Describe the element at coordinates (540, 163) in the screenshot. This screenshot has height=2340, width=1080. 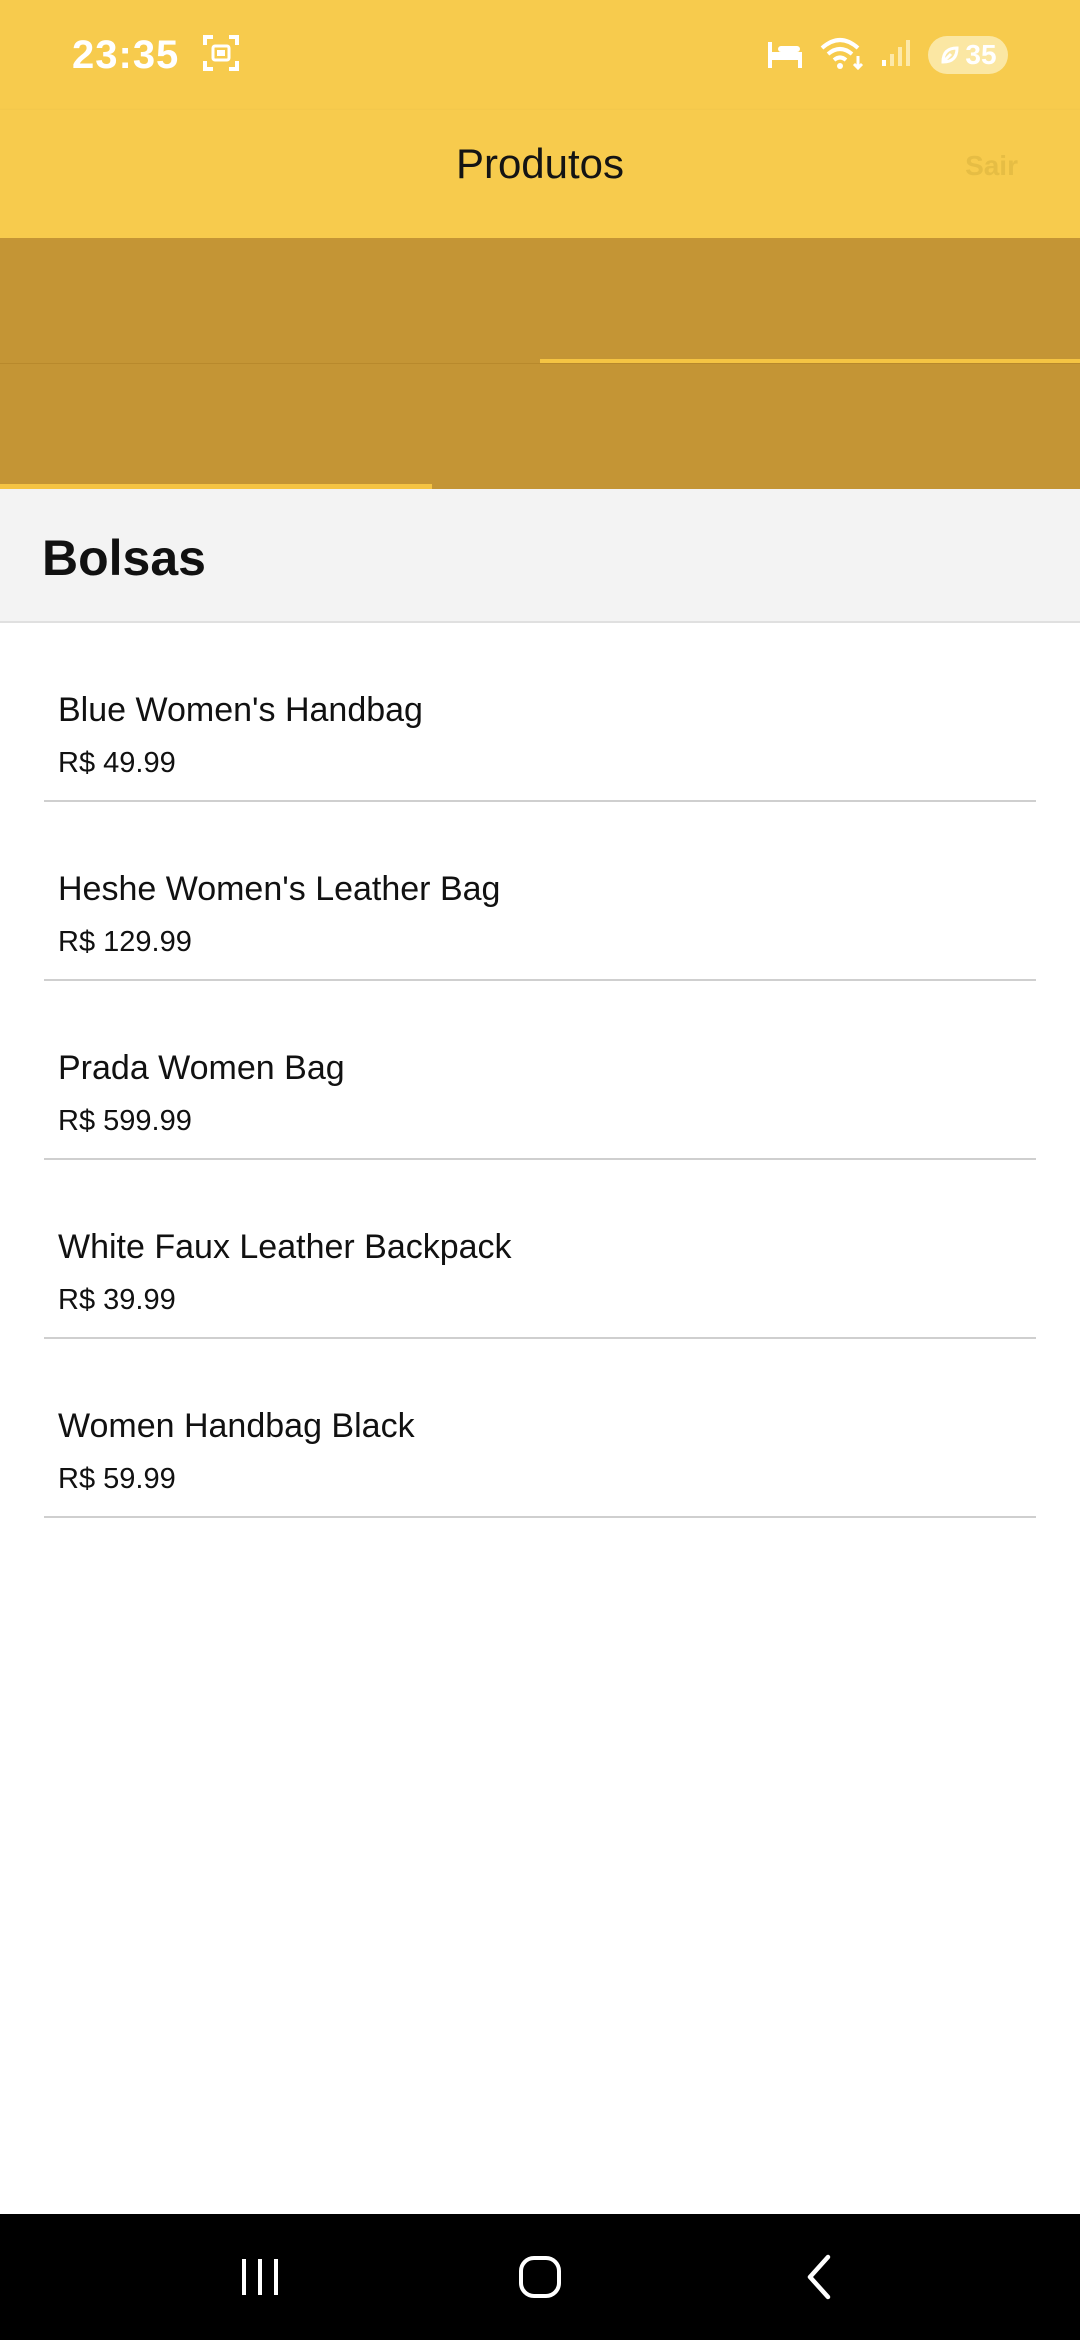
I see `page-title: Produtos` at that location.